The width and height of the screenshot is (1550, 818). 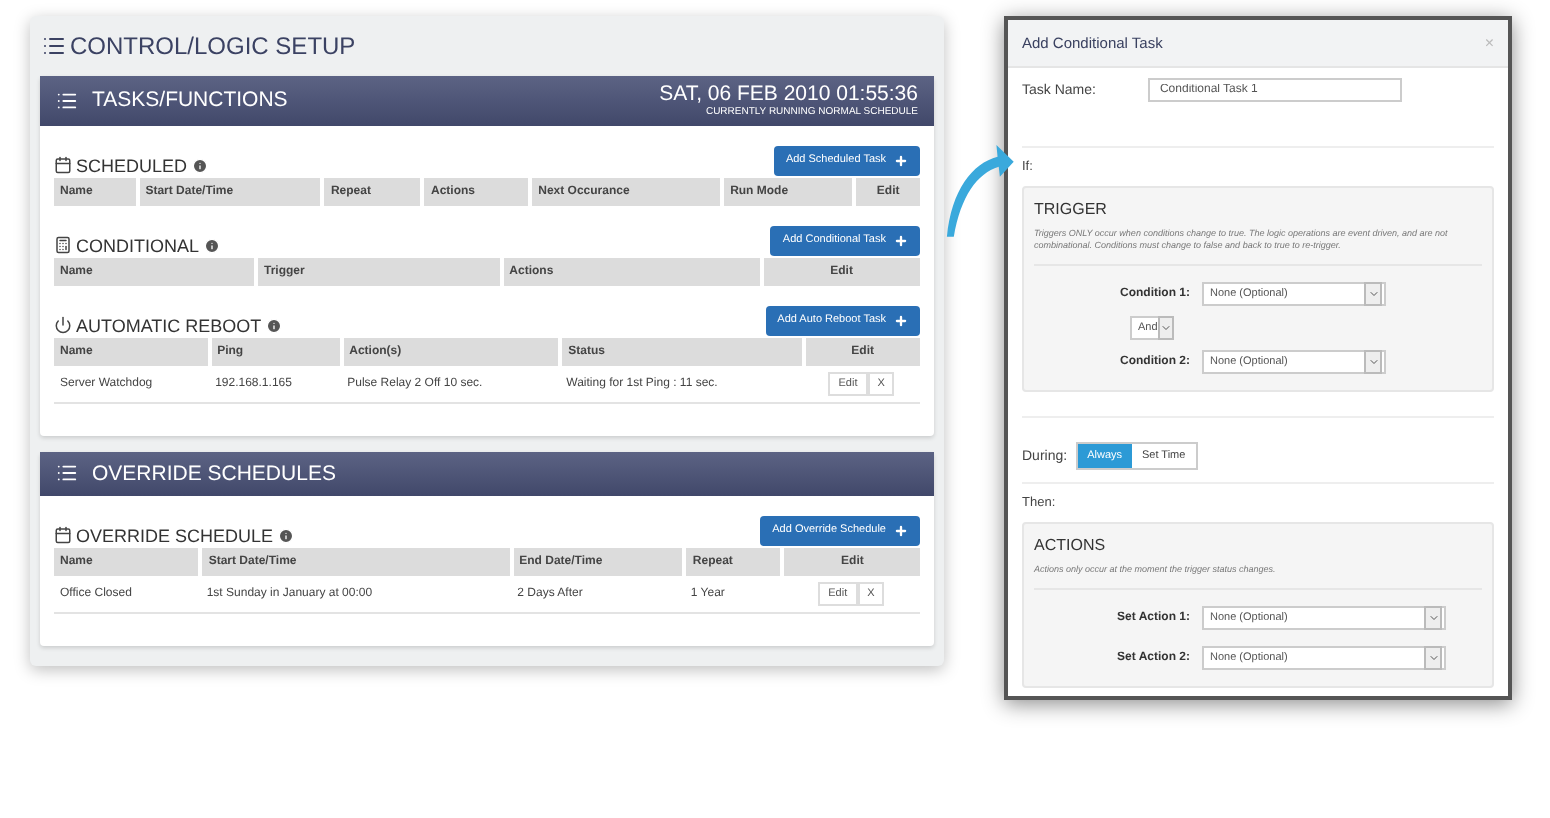 I want to click on section-title: OVERRIDE SCHEDULE, so click(x=175, y=535).